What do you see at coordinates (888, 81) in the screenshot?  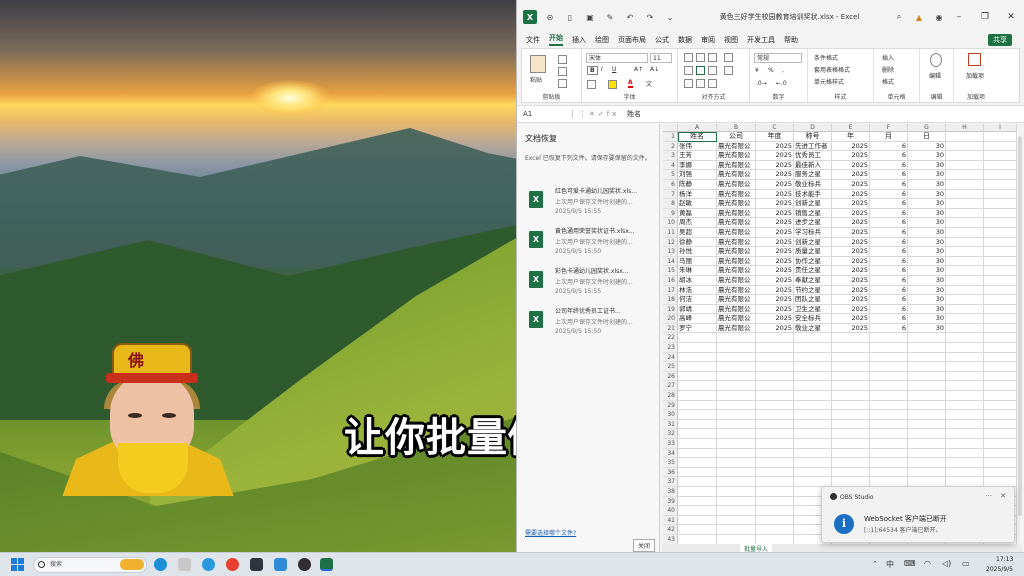 I see `format-cells-button: 格式` at bounding box center [888, 81].